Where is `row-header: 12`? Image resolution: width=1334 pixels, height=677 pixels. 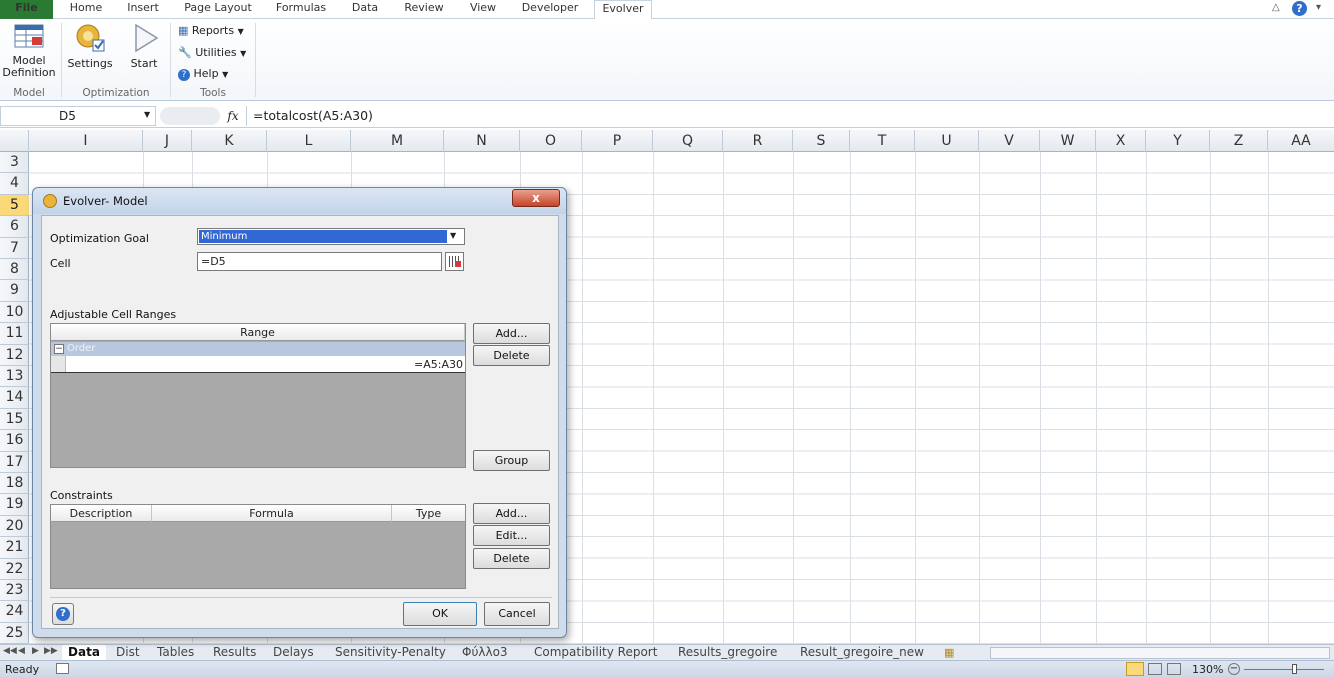 row-header: 12 is located at coordinates (14, 355).